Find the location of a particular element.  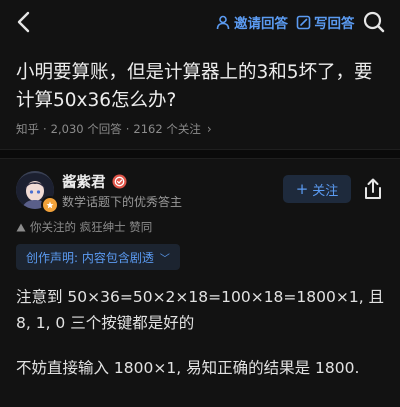

share-button is located at coordinates (373, 189).